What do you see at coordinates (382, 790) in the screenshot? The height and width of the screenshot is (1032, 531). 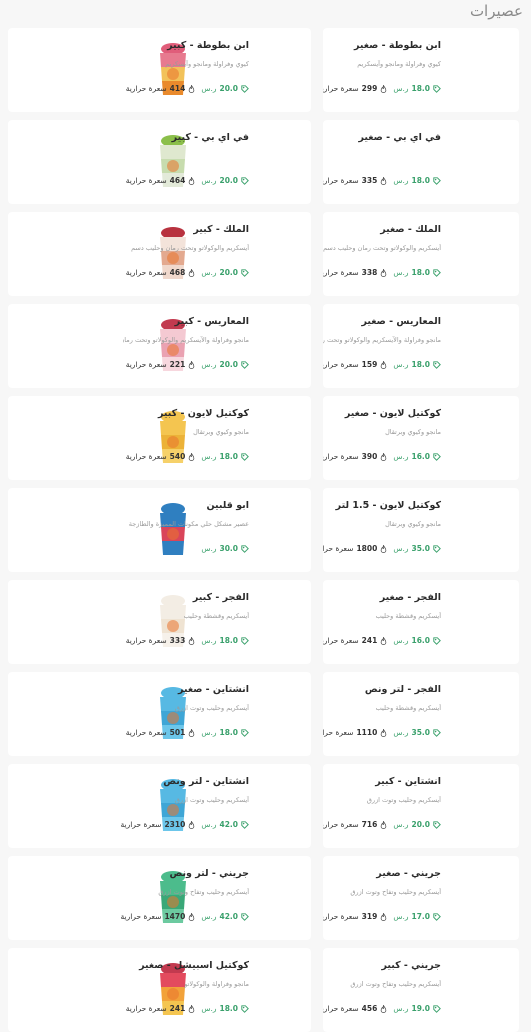 I see `product-info: انشتاين - كبير آيسكريم وحليب وتوت ازرق` at bounding box center [382, 790].